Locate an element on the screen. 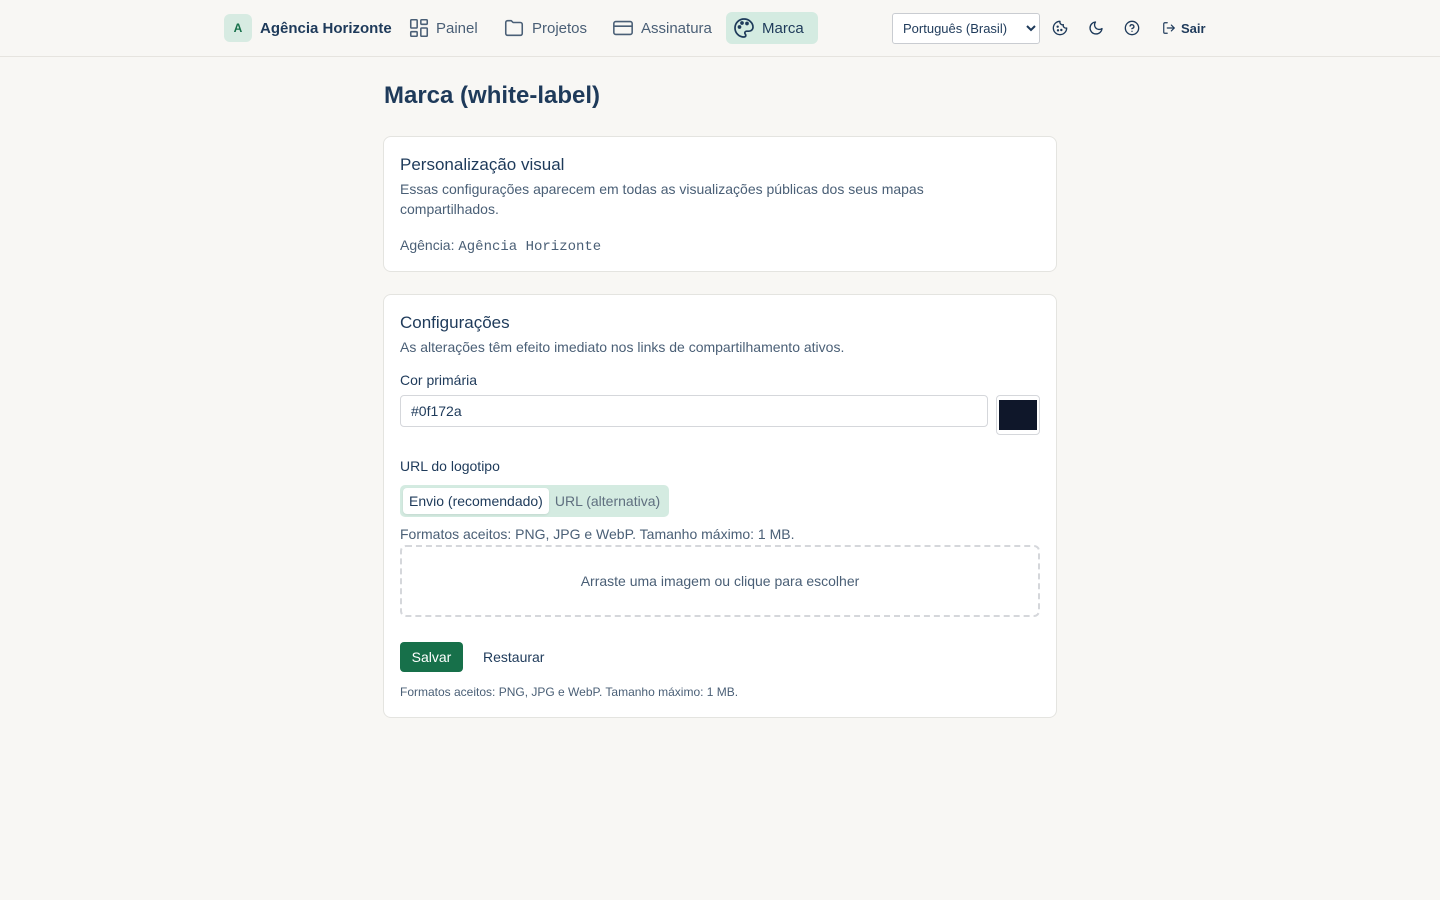  nav-label-projetos: Projetos is located at coordinates (560, 28).